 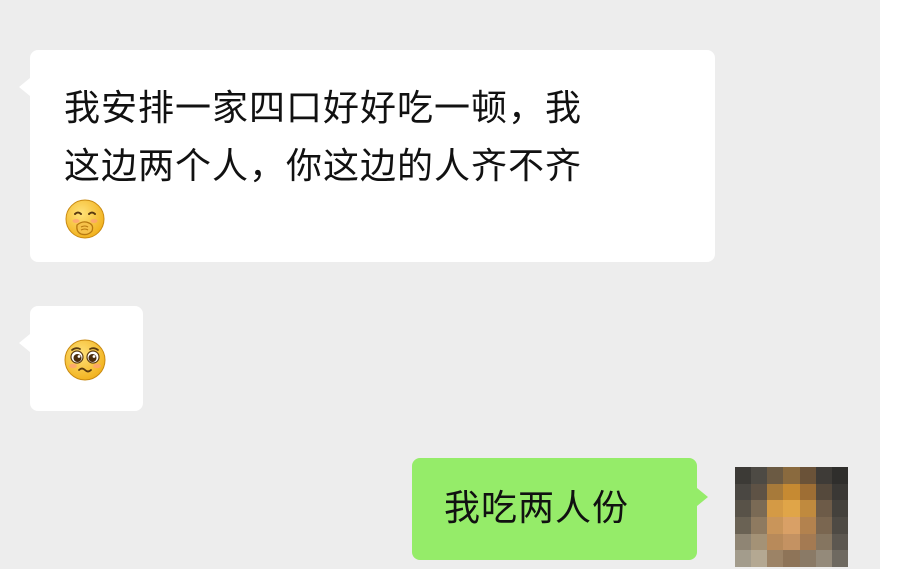 I want to click on incoming-message-bubble, so click(x=81, y=358).